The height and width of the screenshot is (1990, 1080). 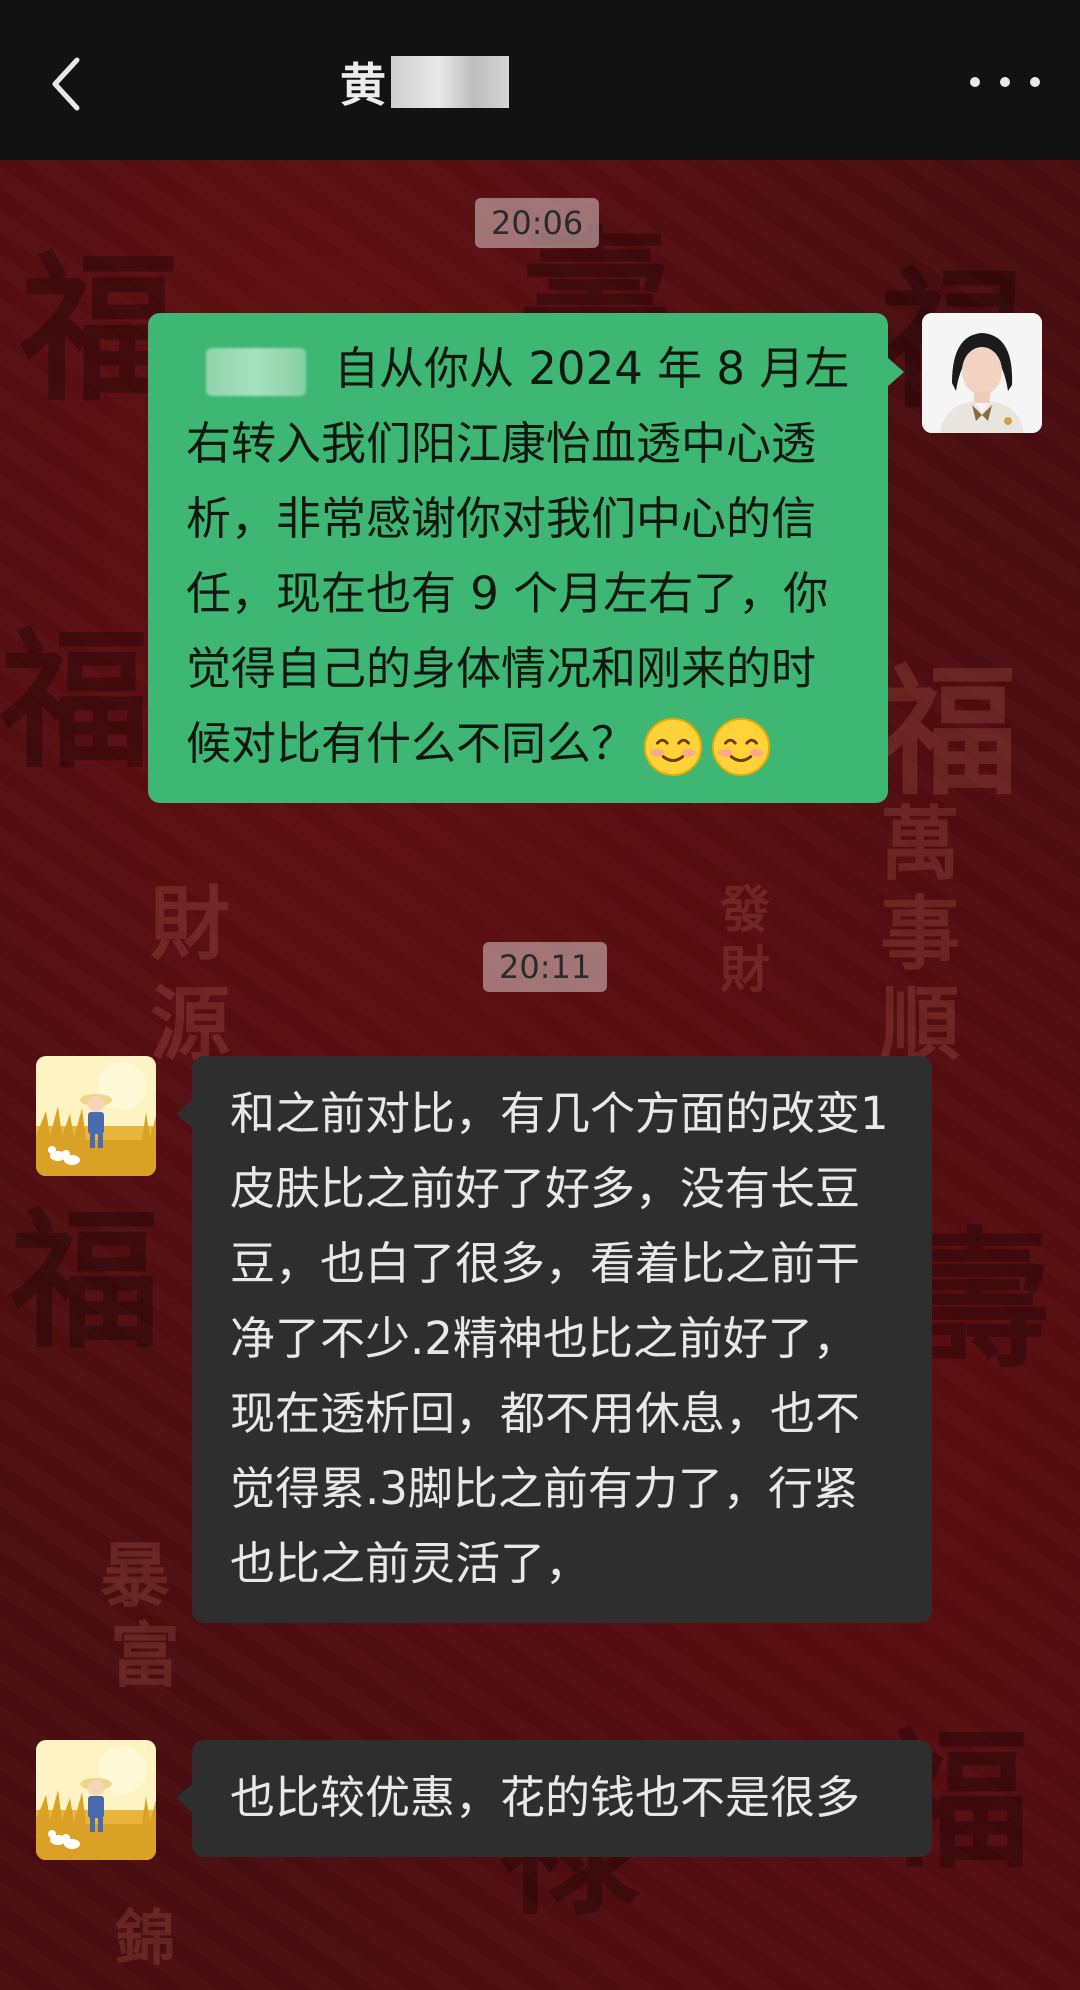 I want to click on background-char: 富, so click(x=145, y=1655).